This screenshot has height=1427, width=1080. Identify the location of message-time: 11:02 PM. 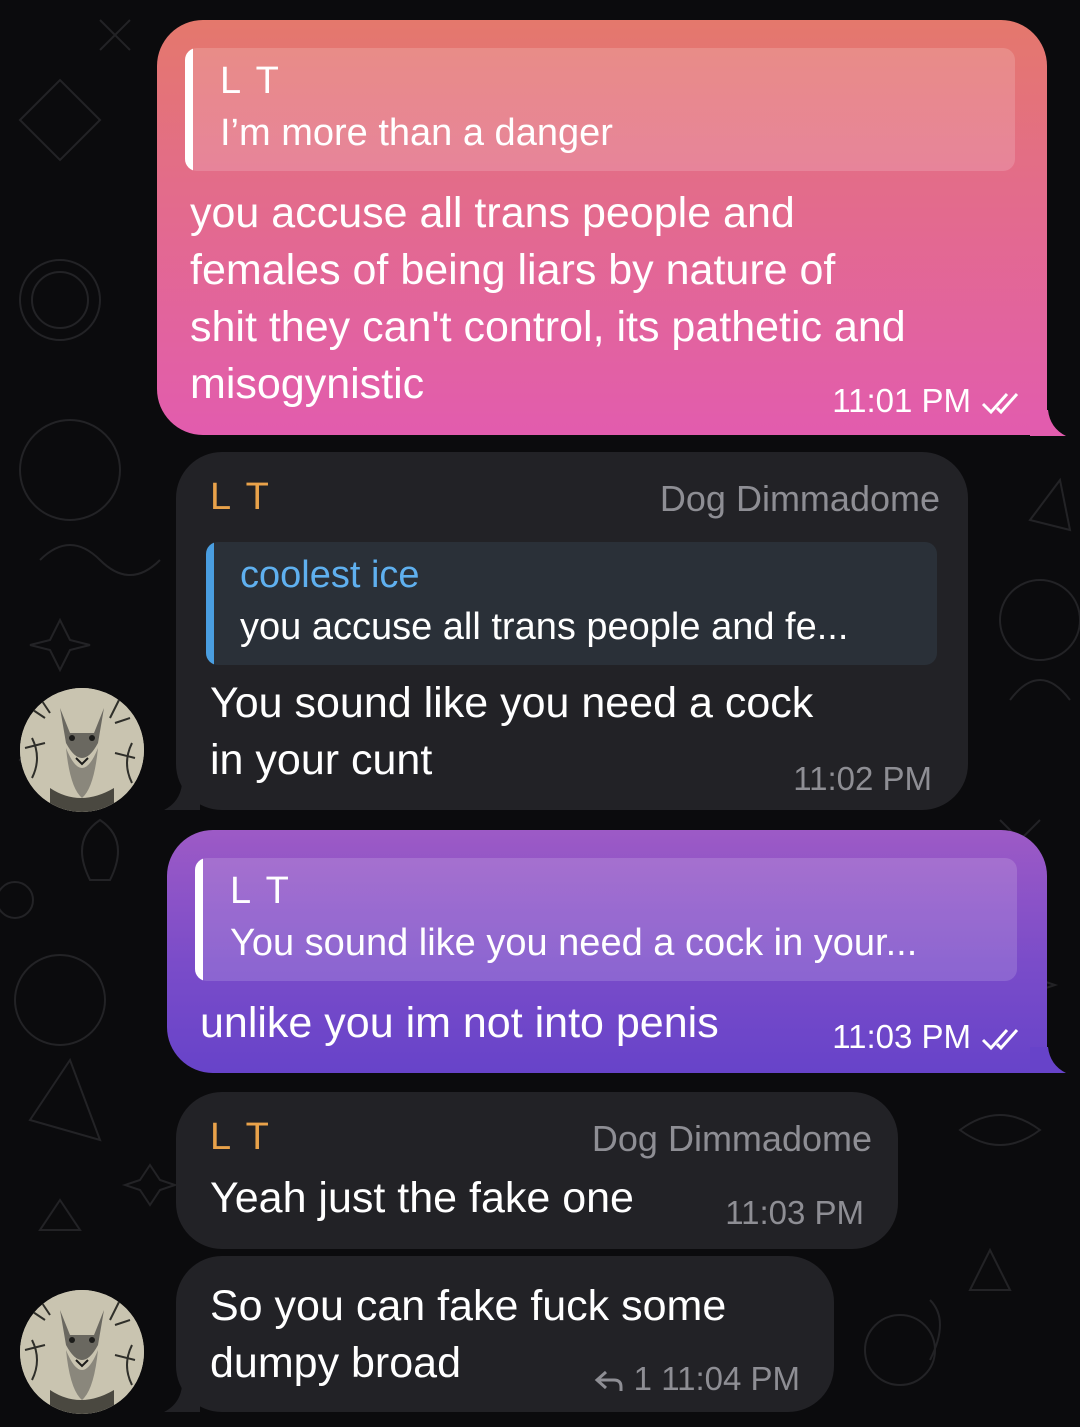
(862, 778).